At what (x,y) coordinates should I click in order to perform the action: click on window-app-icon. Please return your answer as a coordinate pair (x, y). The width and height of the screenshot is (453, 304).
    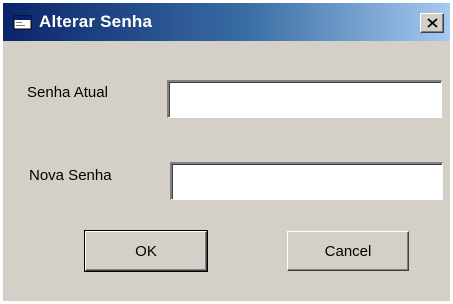
    Looking at the image, I should click on (23, 23).